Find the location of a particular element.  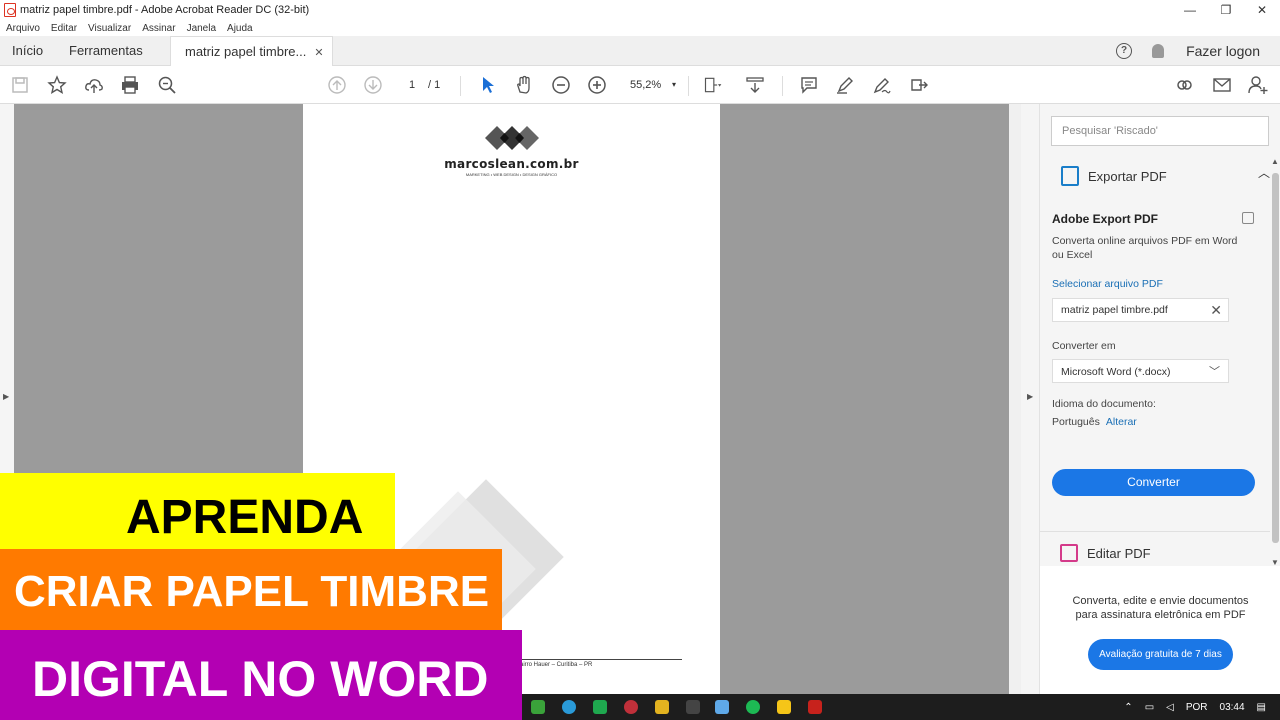

select-file-link: Selecionar arquivo PDF is located at coordinates (1107, 284).